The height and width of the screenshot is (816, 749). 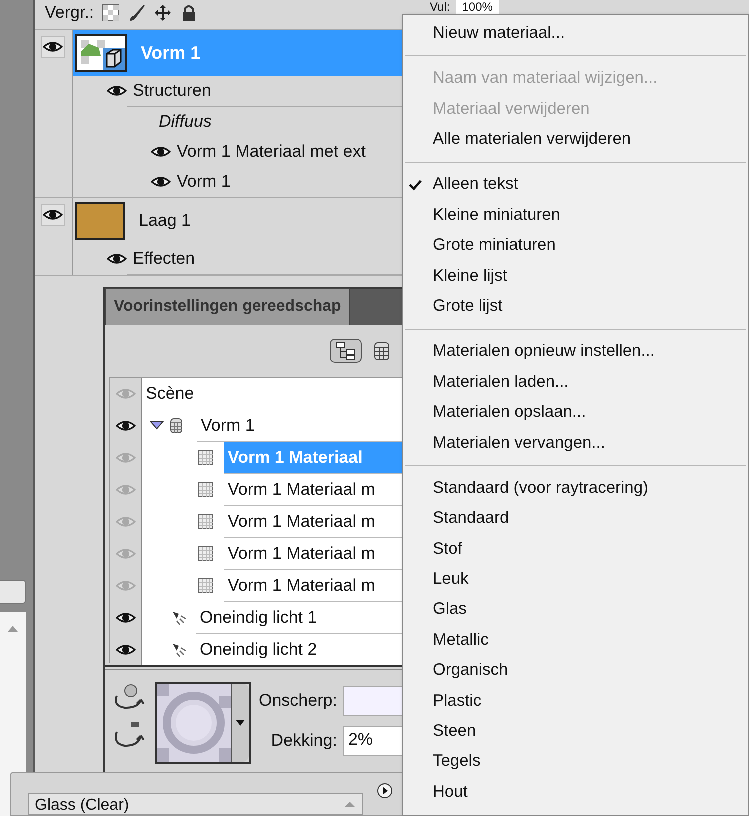 What do you see at coordinates (82, 806) in the screenshot?
I see `preset-name: Glass (Clear)` at bounding box center [82, 806].